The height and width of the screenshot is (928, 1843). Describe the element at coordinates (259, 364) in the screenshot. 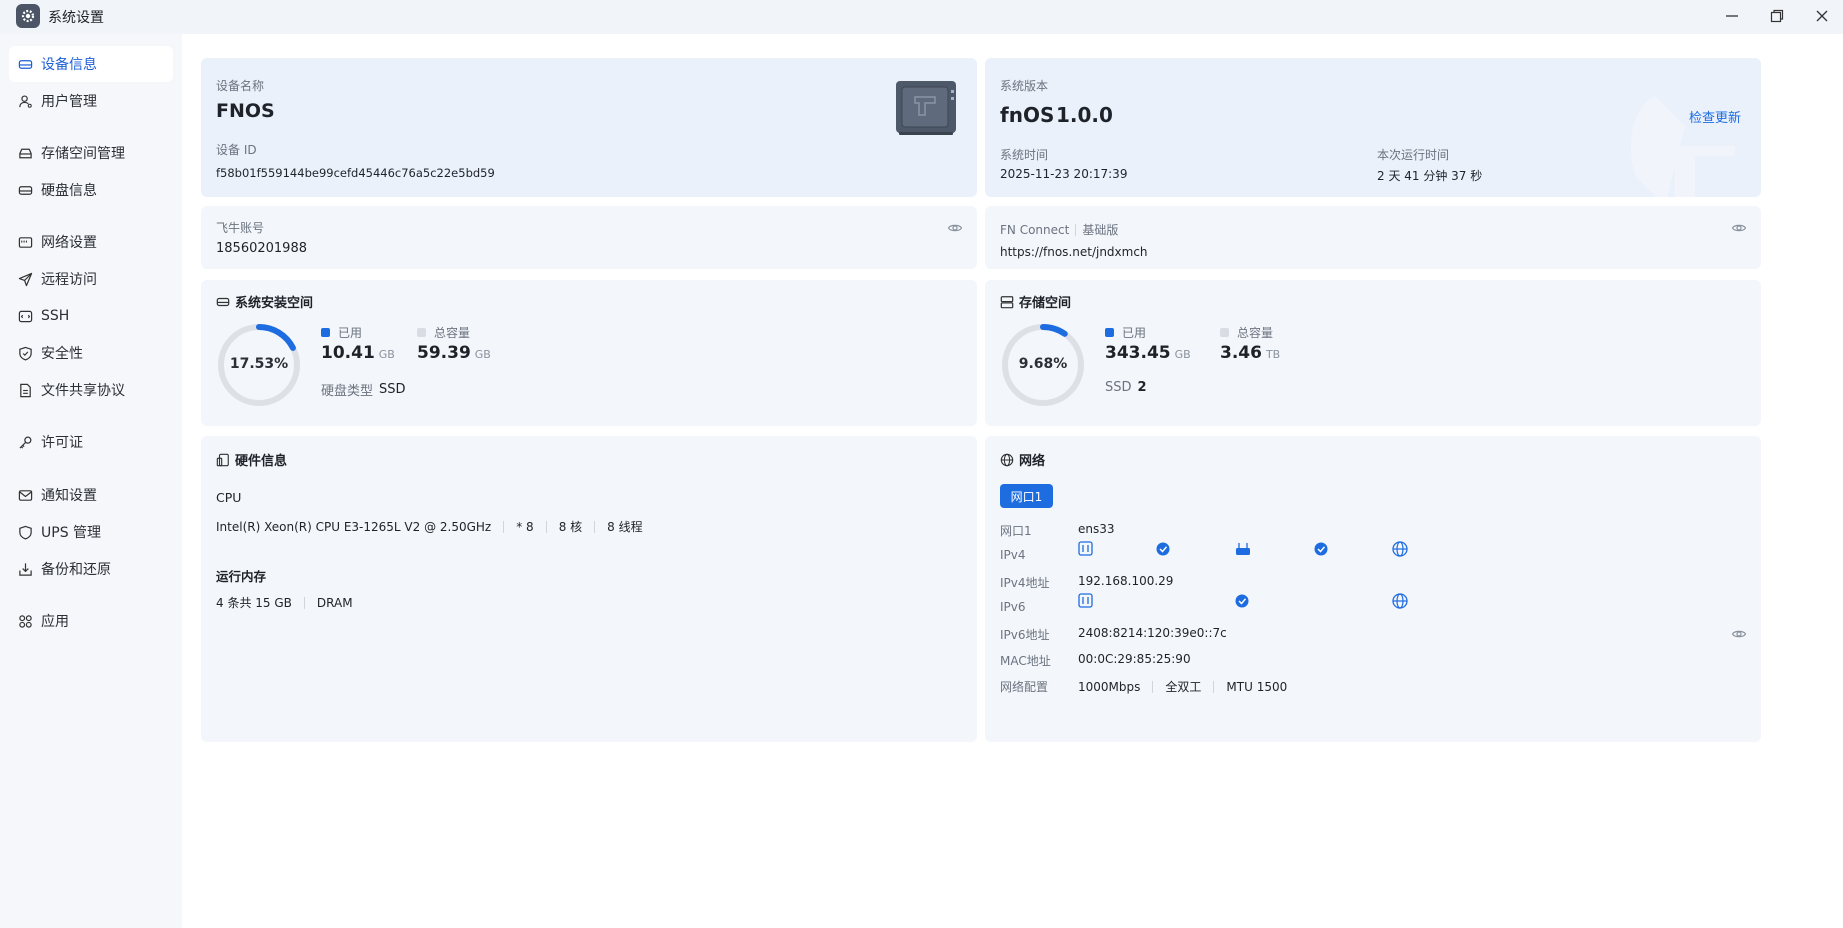

I see `system-space-percent: 17.53%` at that location.